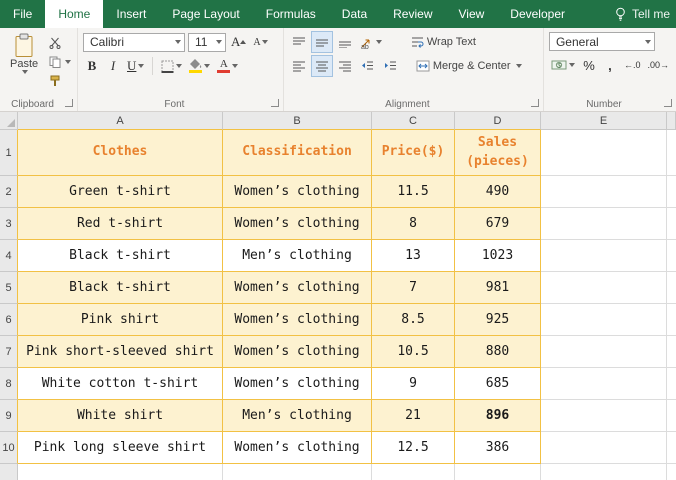 The image size is (676, 480). What do you see at coordinates (601, 41) in the screenshot?
I see `number-format-combo: General` at bounding box center [601, 41].